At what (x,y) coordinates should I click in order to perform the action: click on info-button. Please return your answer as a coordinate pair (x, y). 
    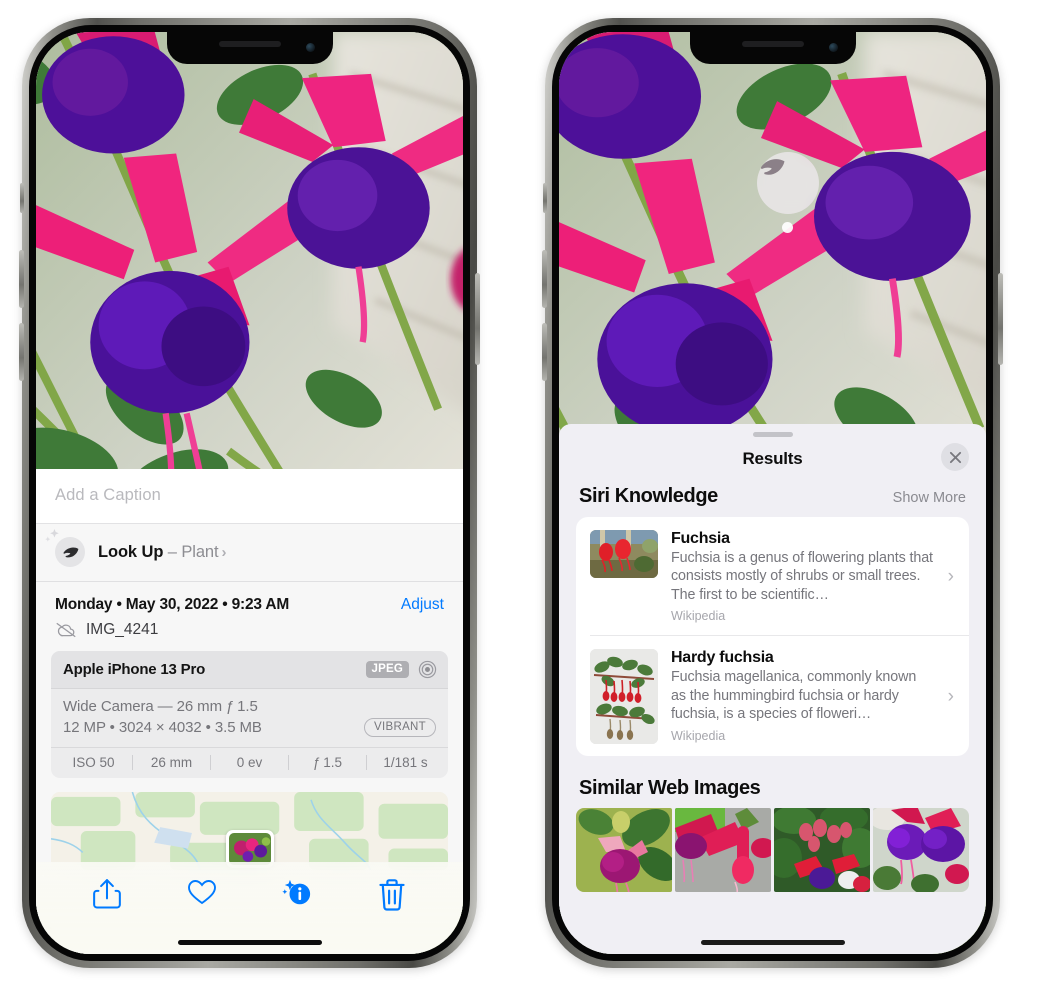
    Looking at the image, I should click on (297, 894).